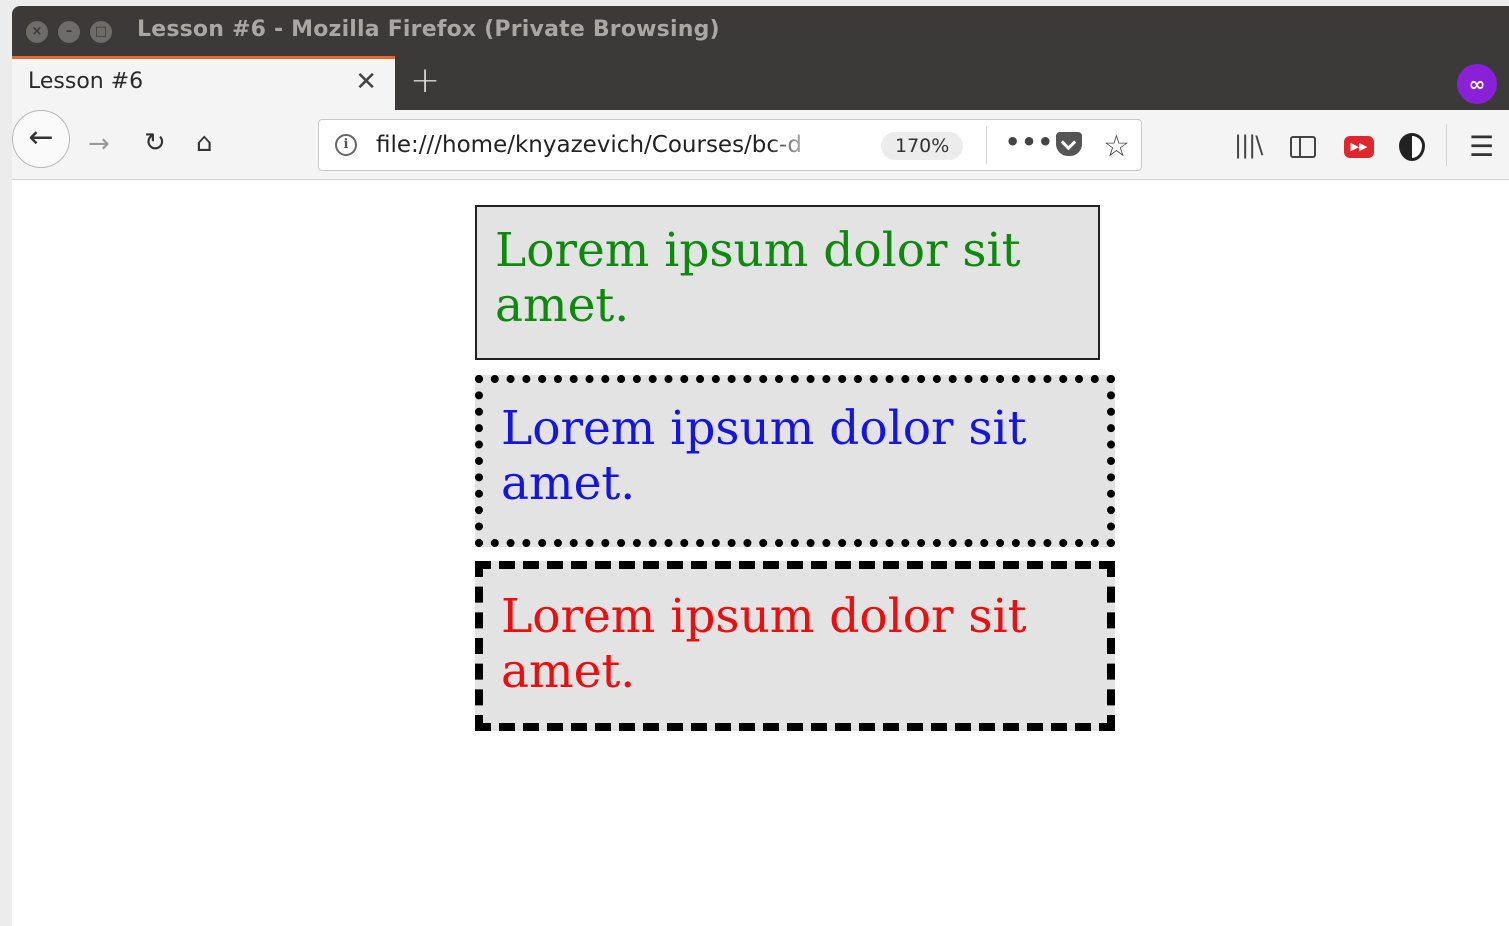 This screenshot has height=926, width=1509. I want to click on toolbar-divider, so click(1446, 145).